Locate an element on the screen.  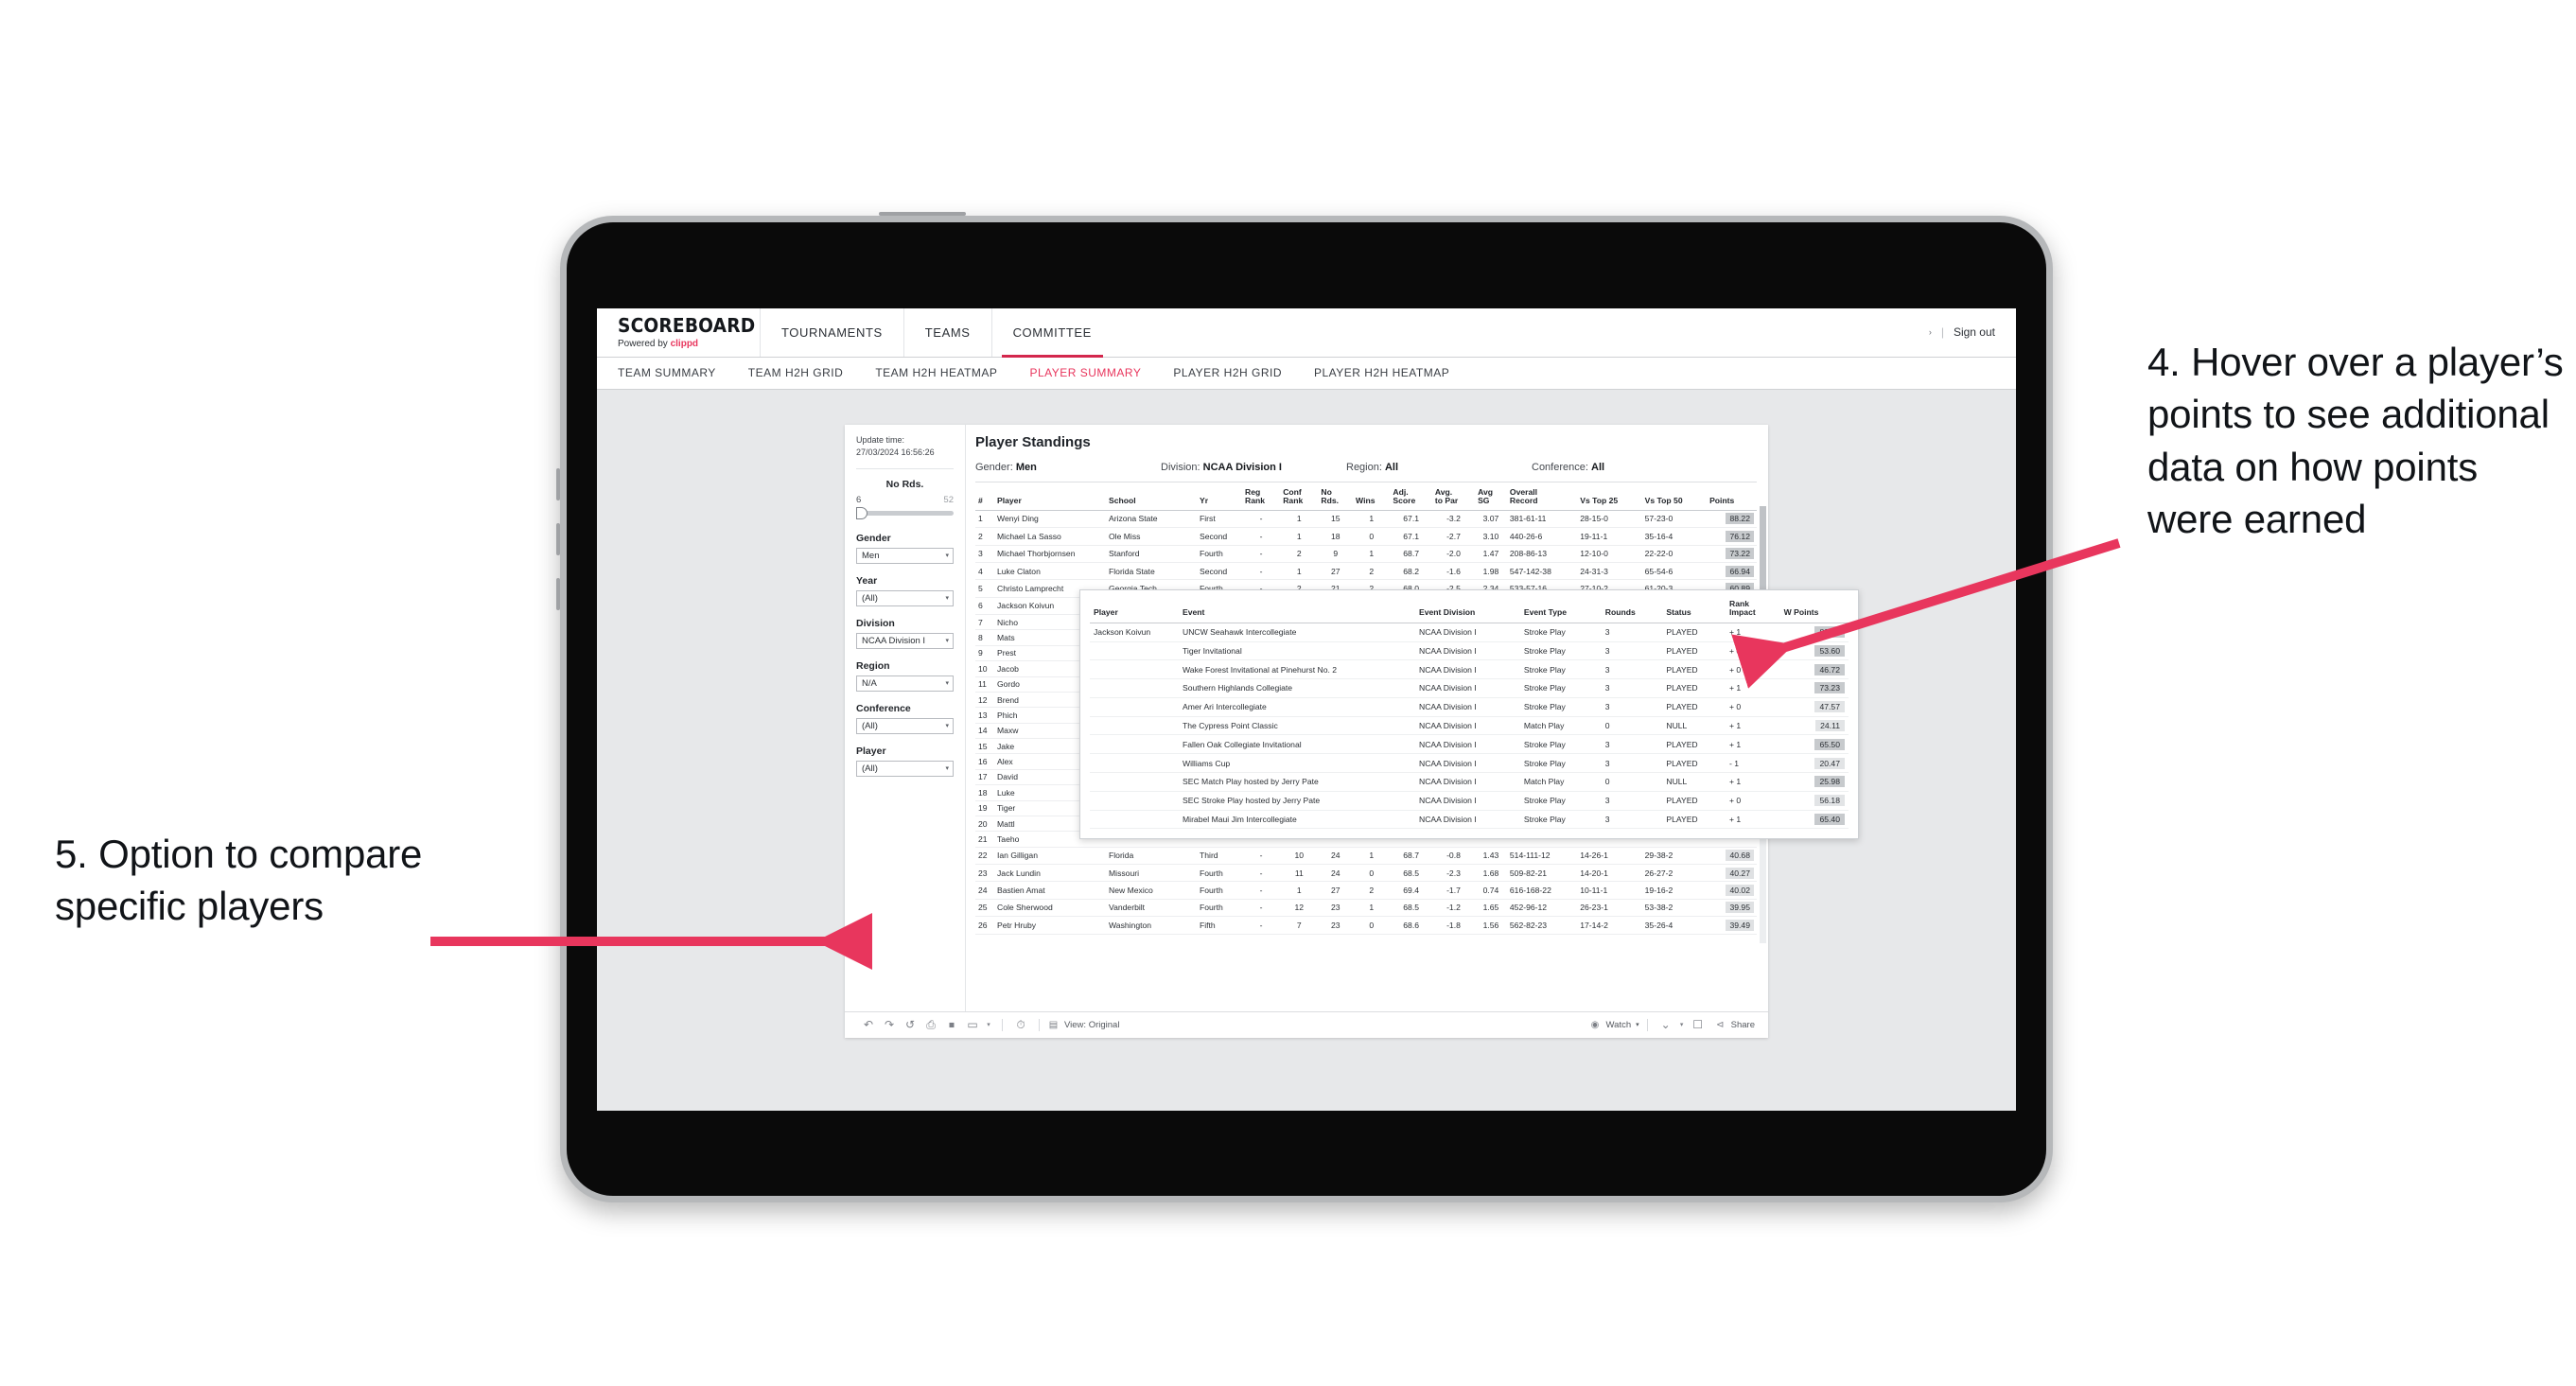
cell-yr: Fourth is located at coordinates (1219, 890).